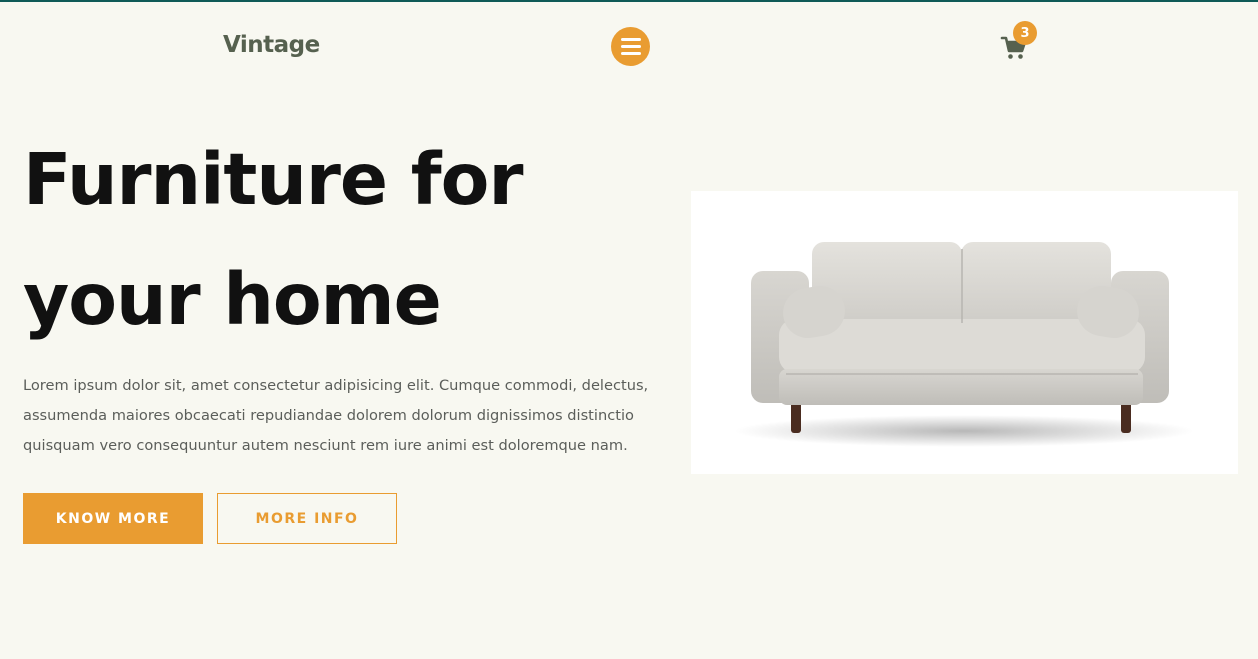 This screenshot has height=659, width=1258. I want to click on hero-title: Furniture for your home, so click(273, 239).